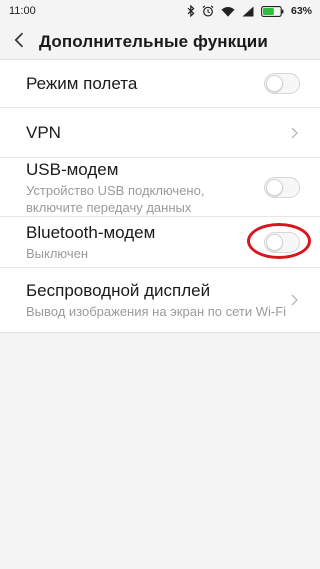 The width and height of the screenshot is (320, 569). What do you see at coordinates (282, 187) in the screenshot?
I see `usb-modem-toggle` at bounding box center [282, 187].